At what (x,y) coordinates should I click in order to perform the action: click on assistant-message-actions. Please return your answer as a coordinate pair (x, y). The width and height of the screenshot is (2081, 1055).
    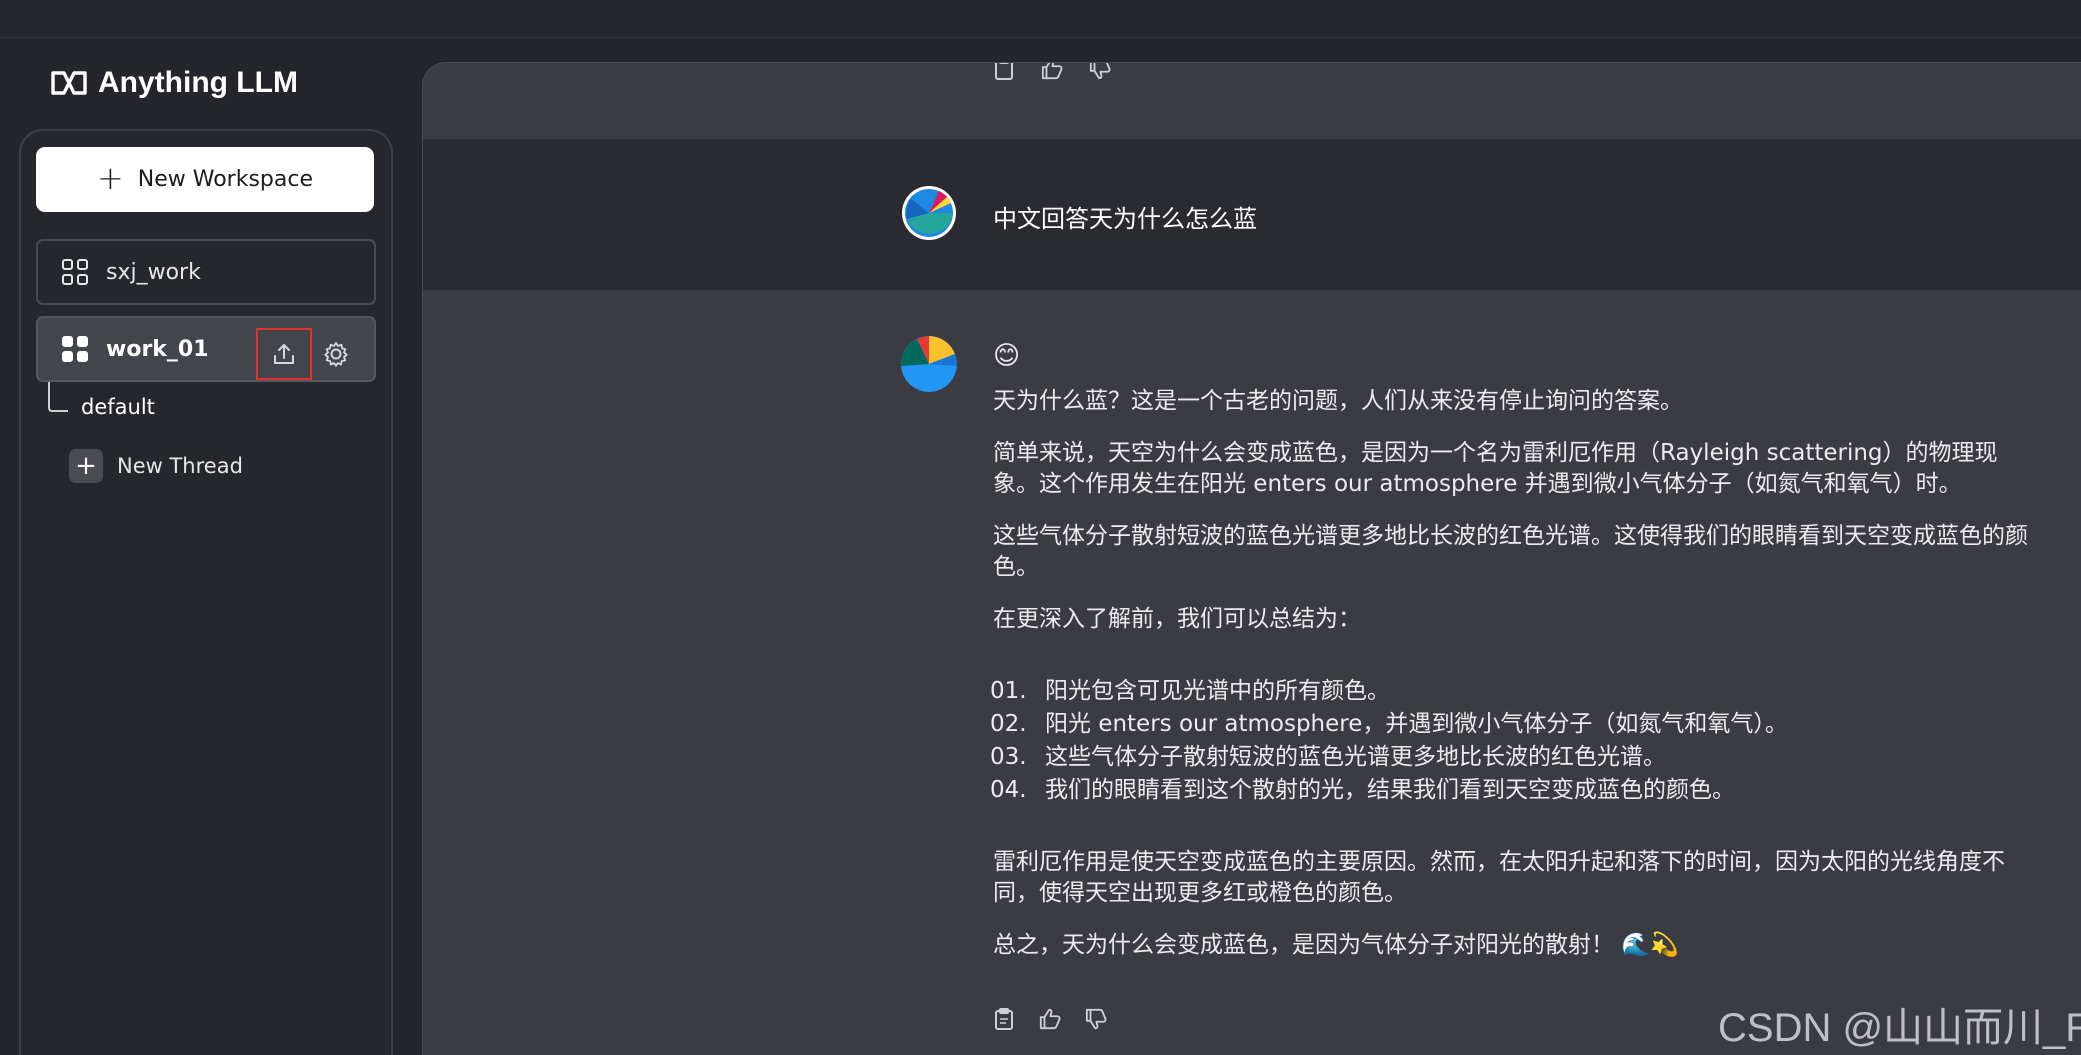
    Looking at the image, I should click on (1050, 1019).